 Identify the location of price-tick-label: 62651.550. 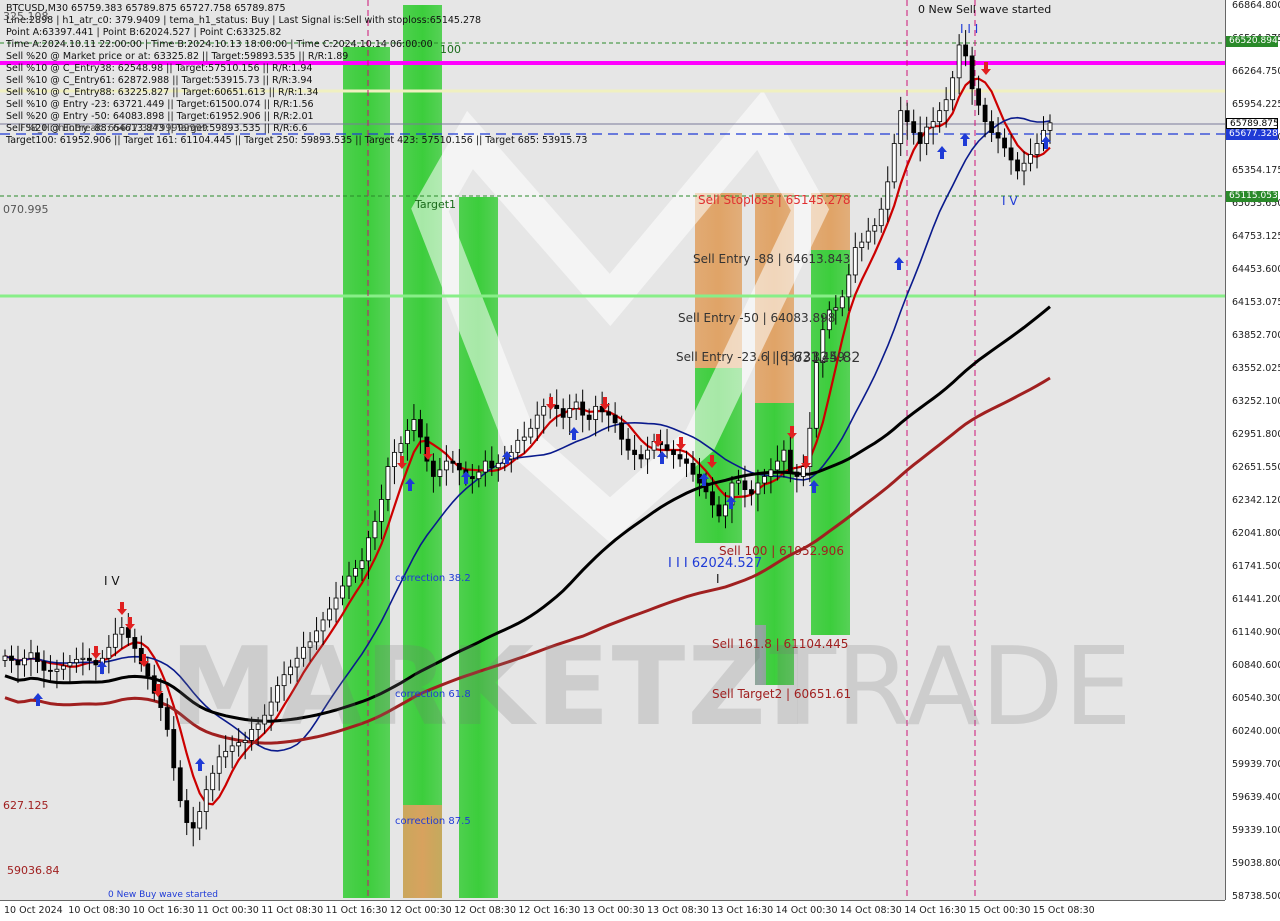
(1256, 467).